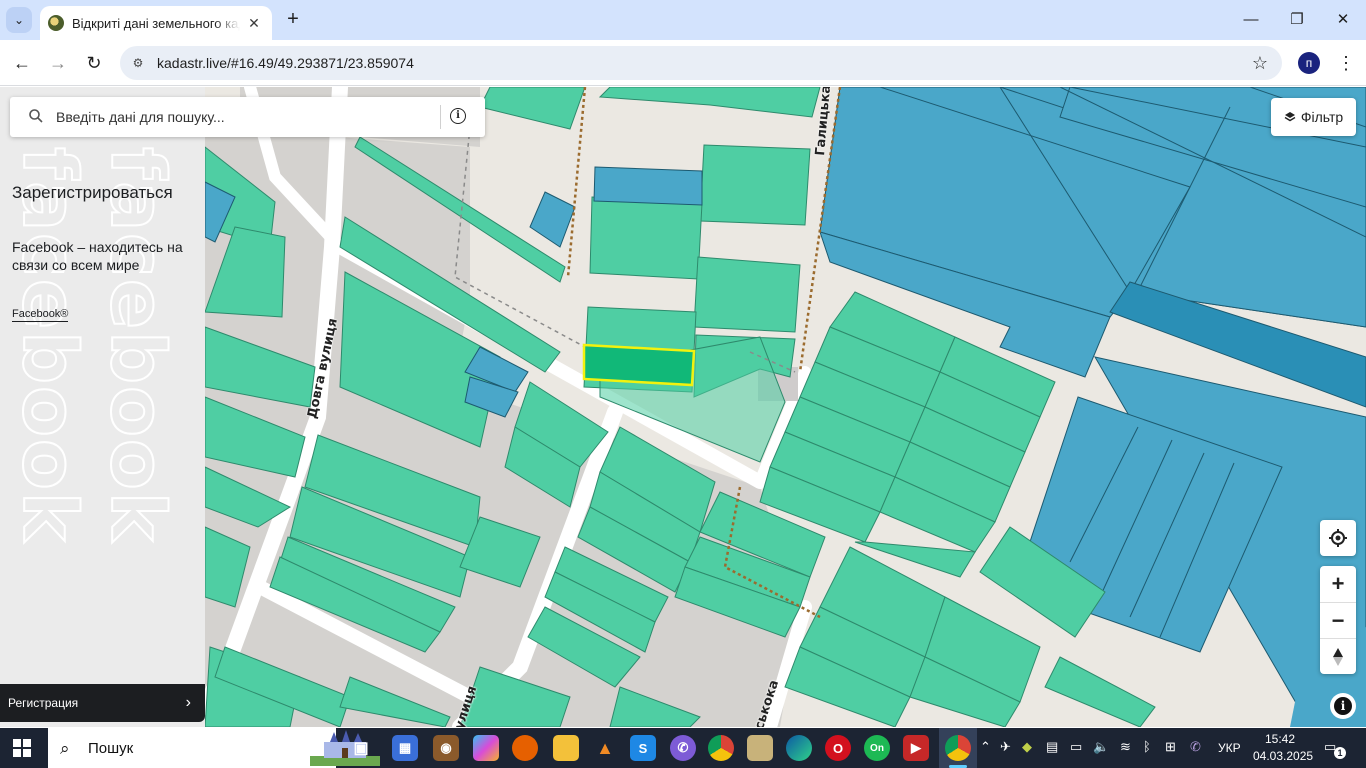  What do you see at coordinates (1052, 747) in the screenshot?
I see `tray-screen-icon: ▤` at bounding box center [1052, 747].